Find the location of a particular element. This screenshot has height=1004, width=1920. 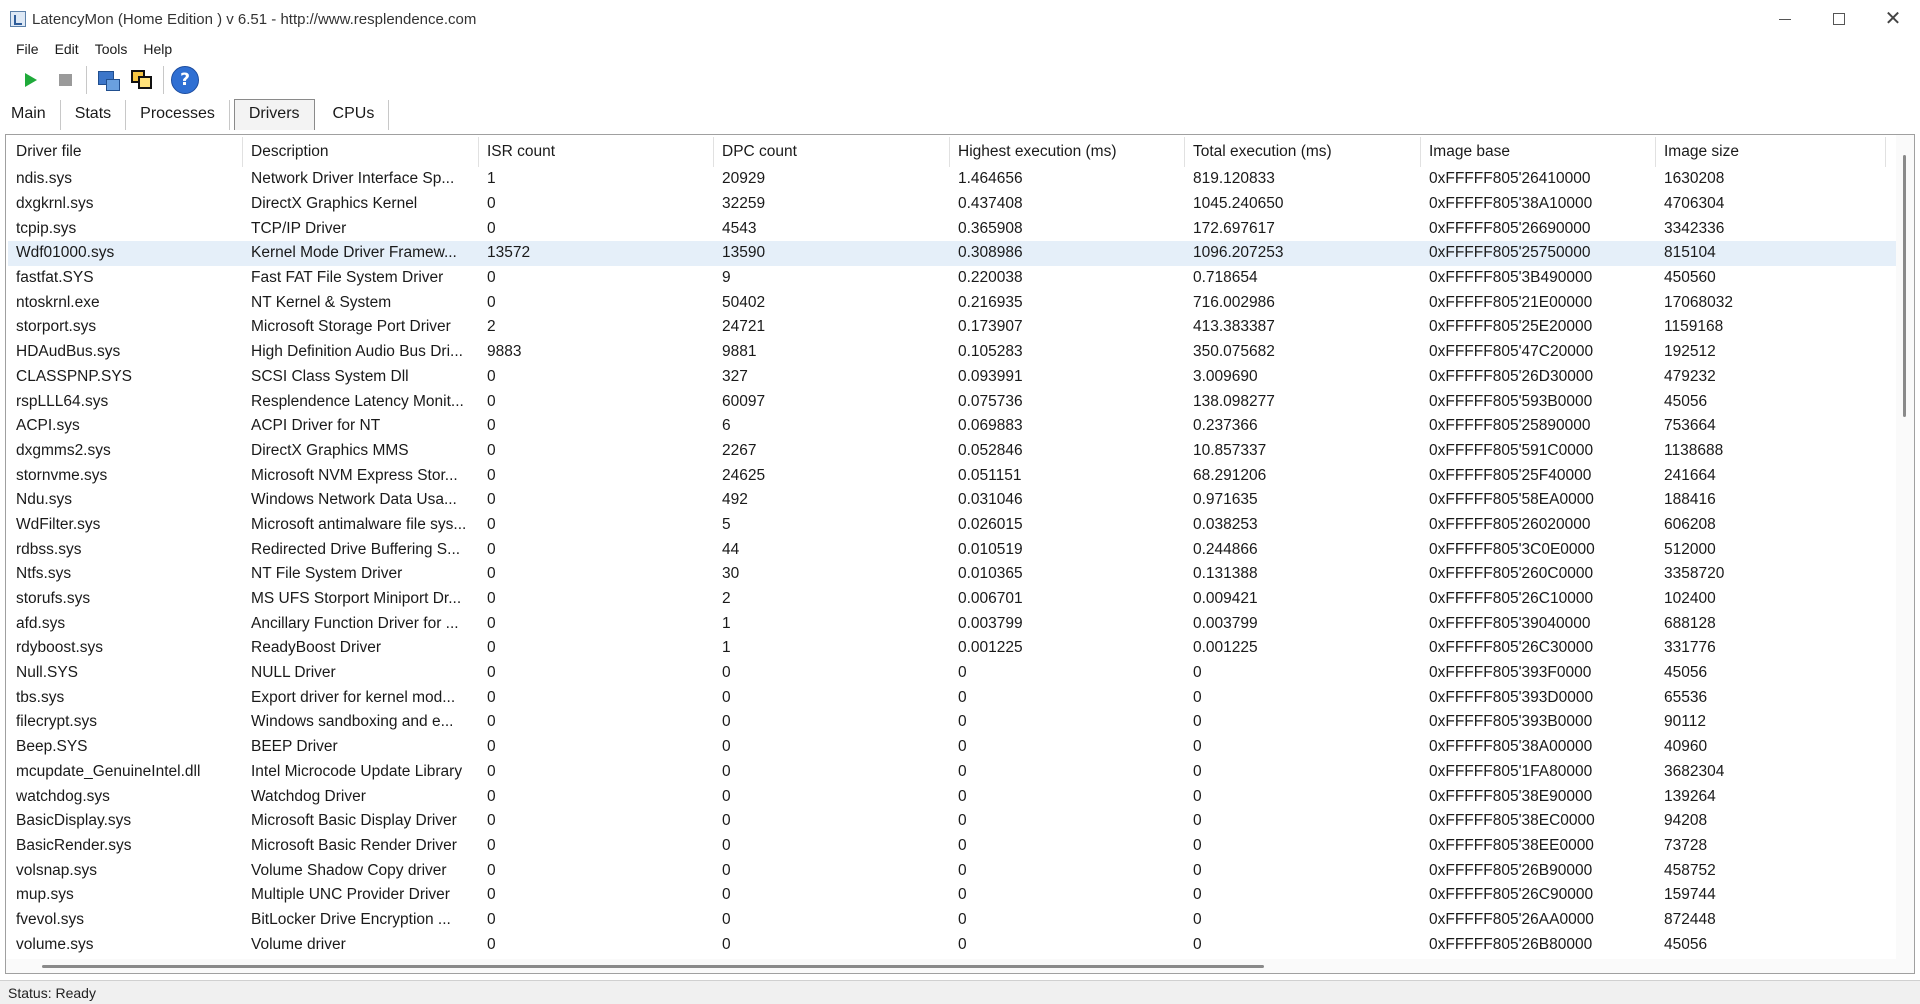

horizontal-scroll-thumb is located at coordinates (653, 966).